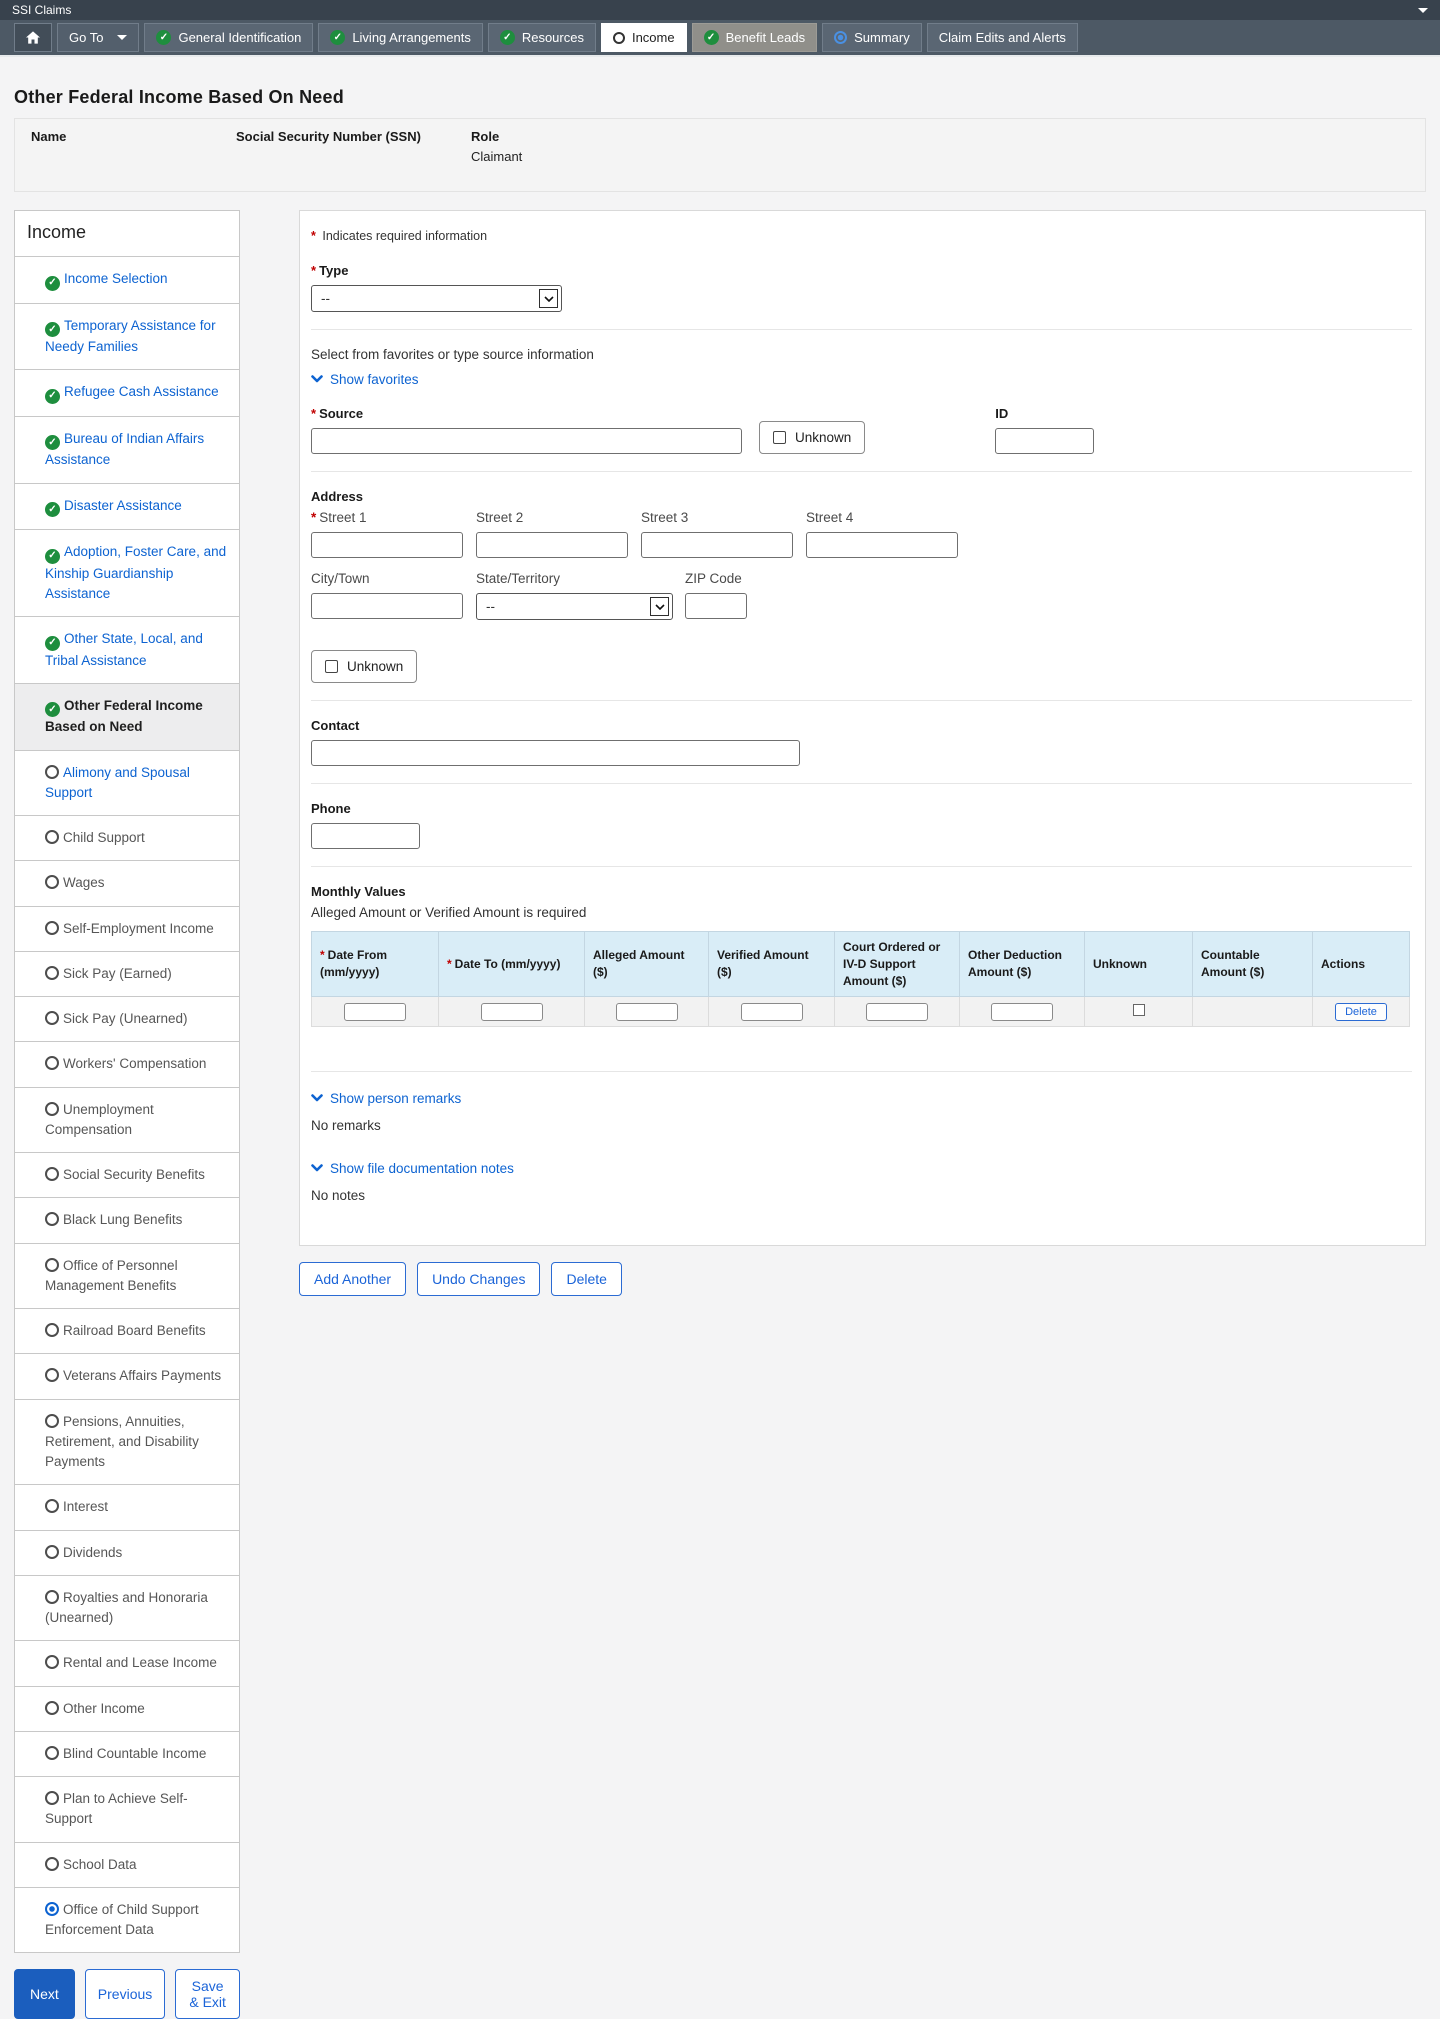  What do you see at coordinates (365, 379) in the screenshot?
I see `show-favorites-toggle: Show favorites` at bounding box center [365, 379].